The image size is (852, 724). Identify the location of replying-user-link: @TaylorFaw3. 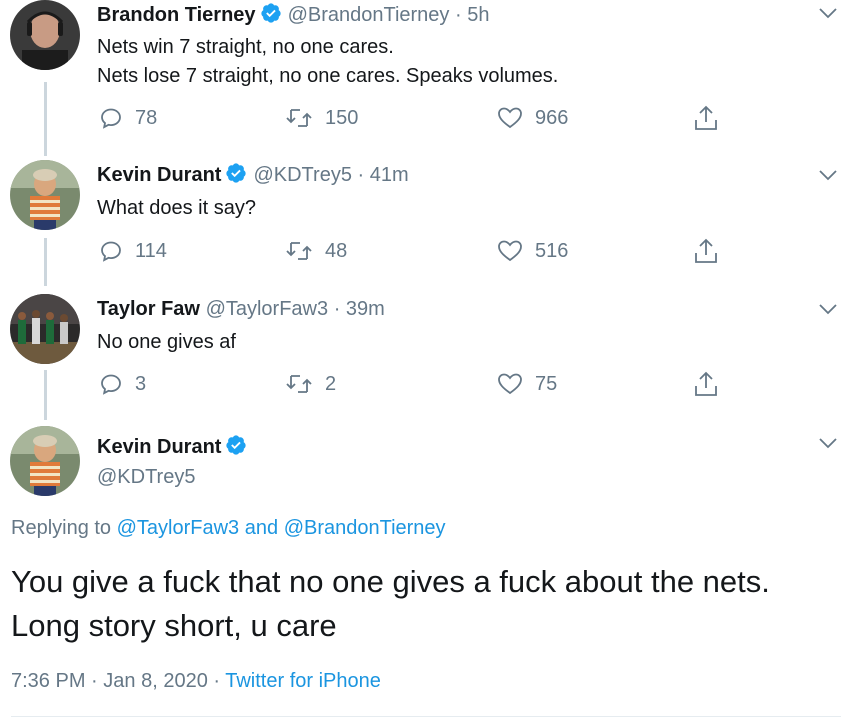
(178, 528).